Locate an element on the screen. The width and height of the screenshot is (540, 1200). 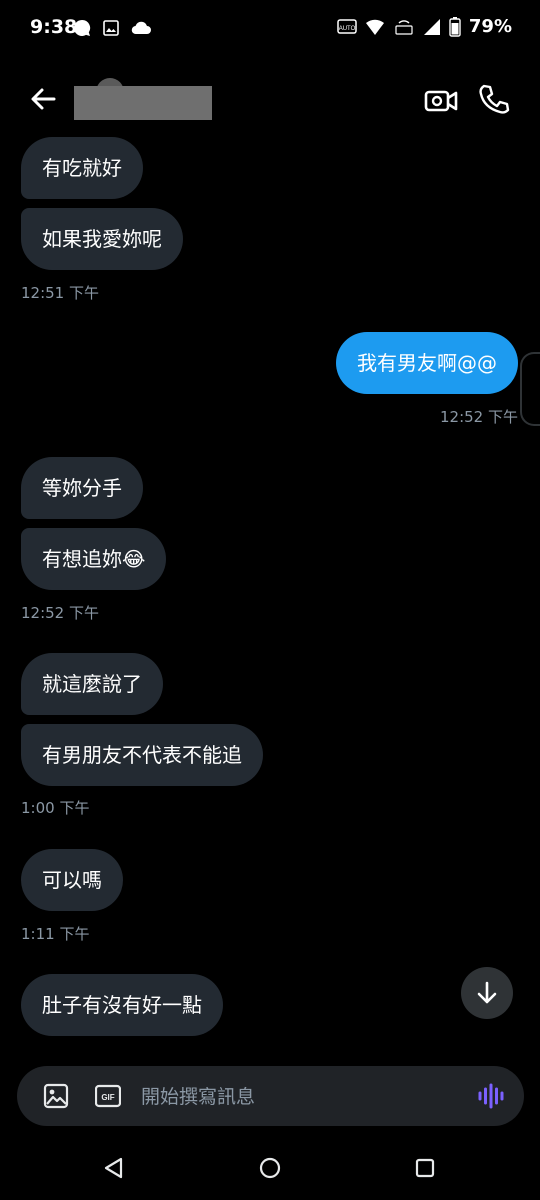
status-icons-left is located at coordinates (112, 28).